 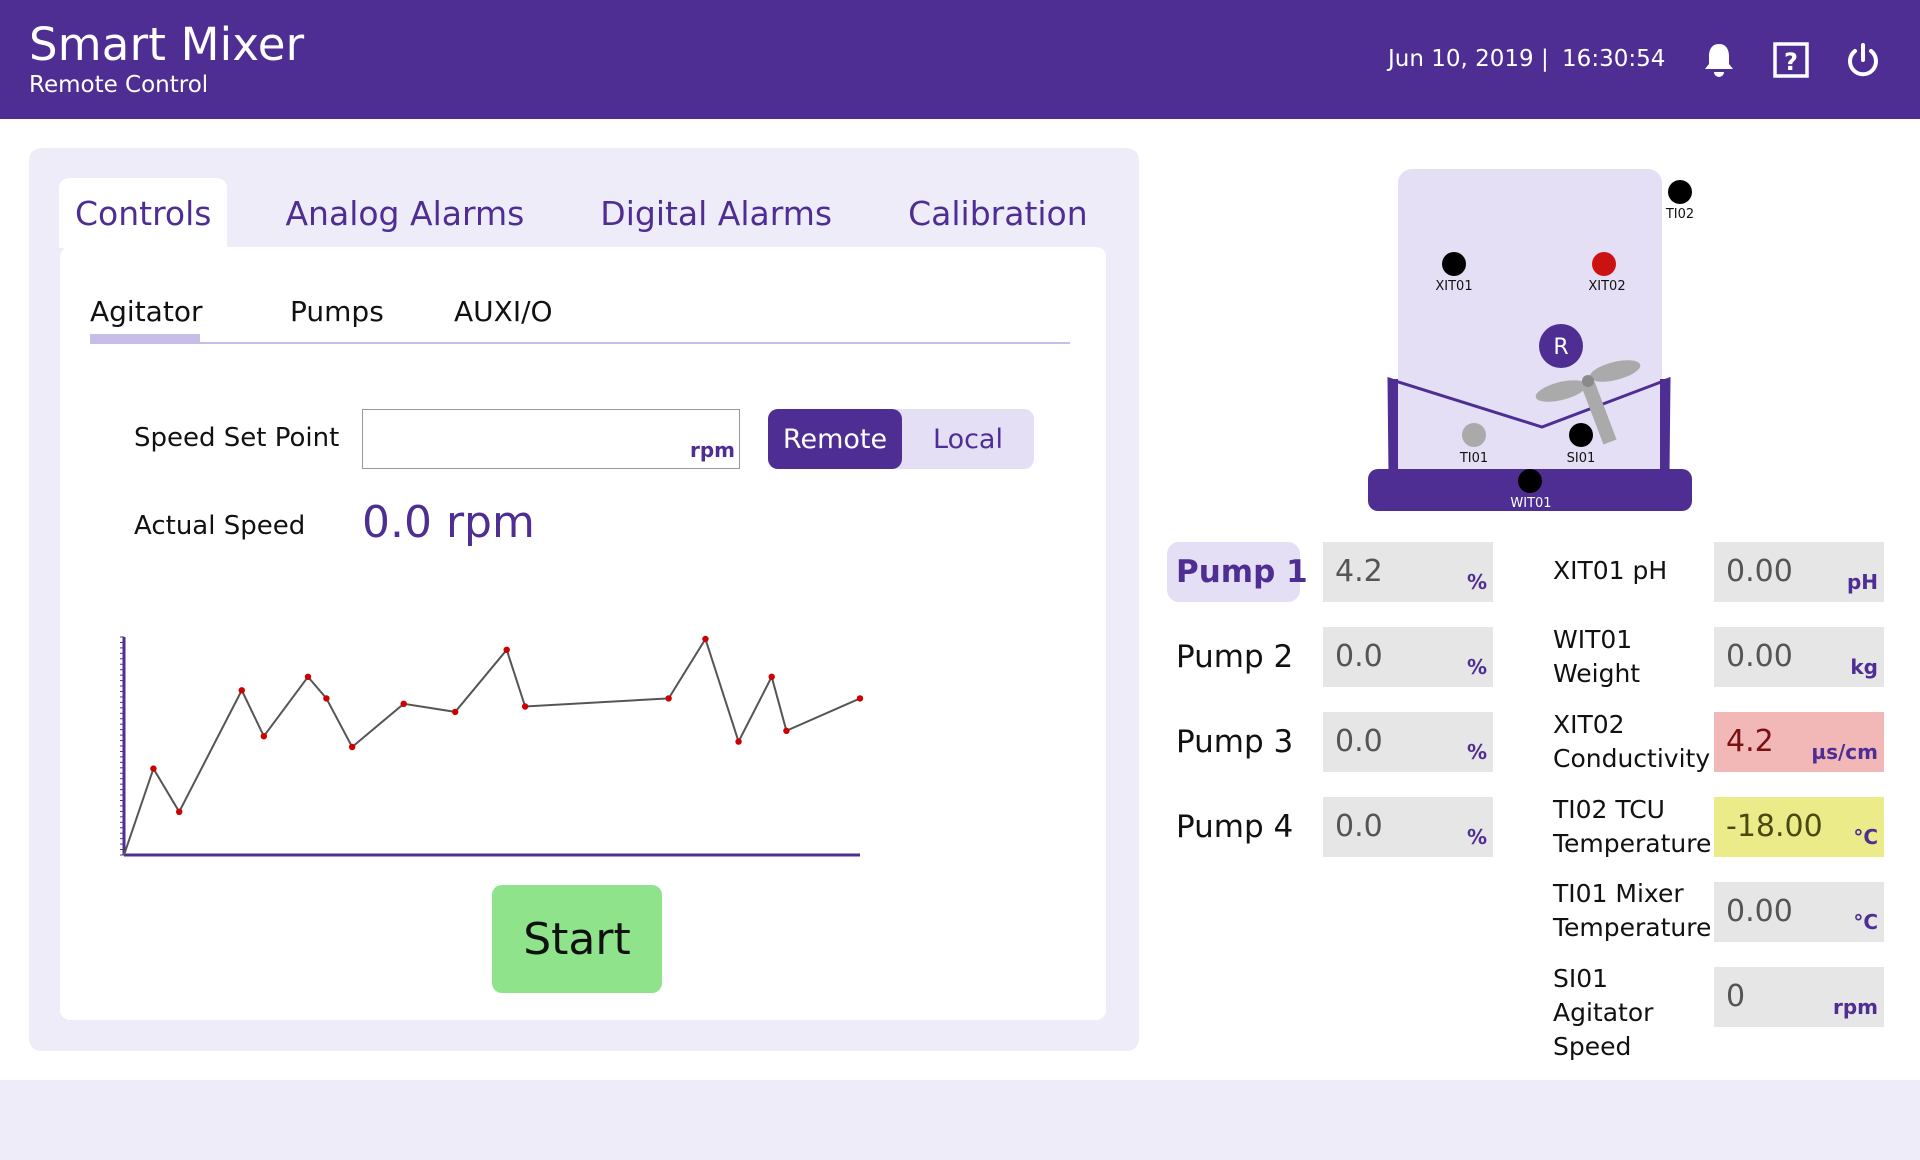 What do you see at coordinates (998, 213) in the screenshot?
I see `tab-calibration: Calibration` at bounding box center [998, 213].